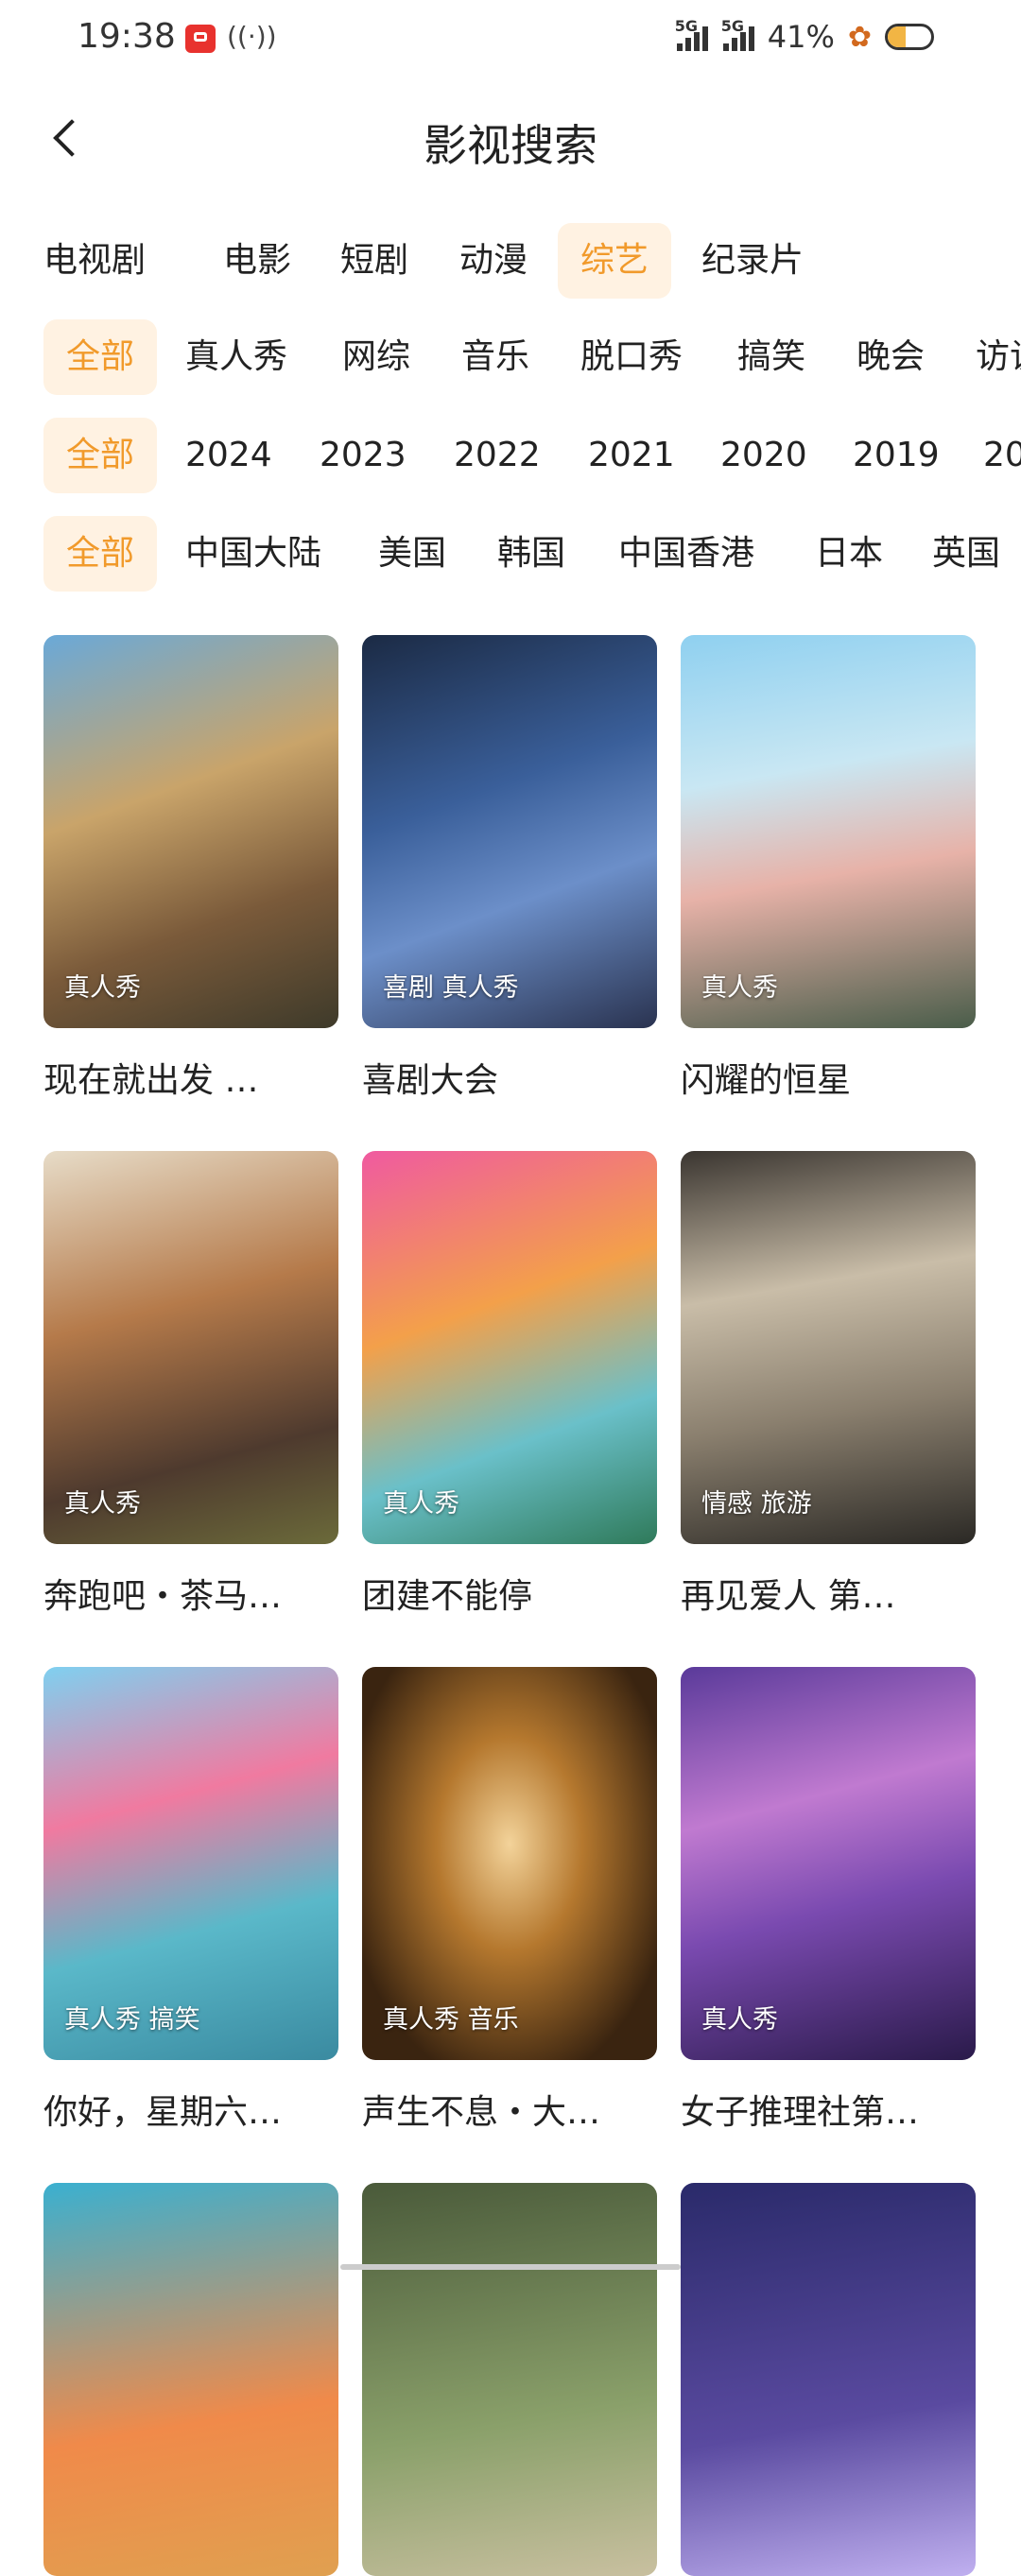 Image resolution: width=1021 pixels, height=2576 pixels. I want to click on cast-icon: ((·)), so click(252, 36).